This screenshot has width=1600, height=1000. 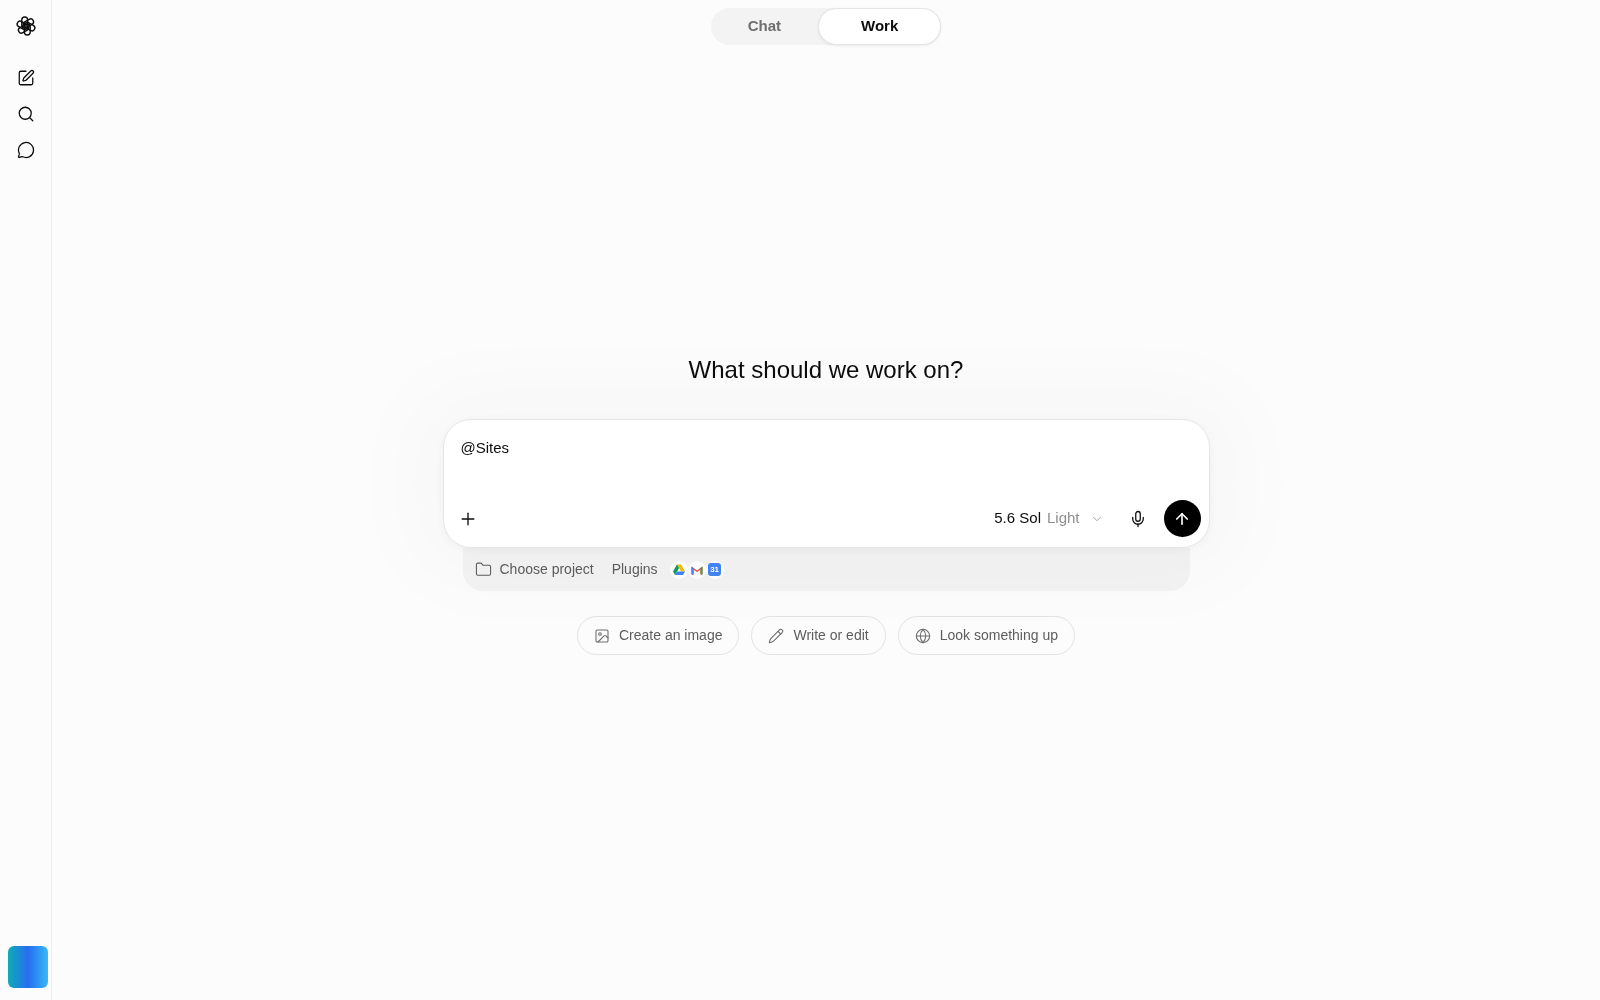 What do you see at coordinates (25, 114) in the screenshot?
I see `search-icon` at bounding box center [25, 114].